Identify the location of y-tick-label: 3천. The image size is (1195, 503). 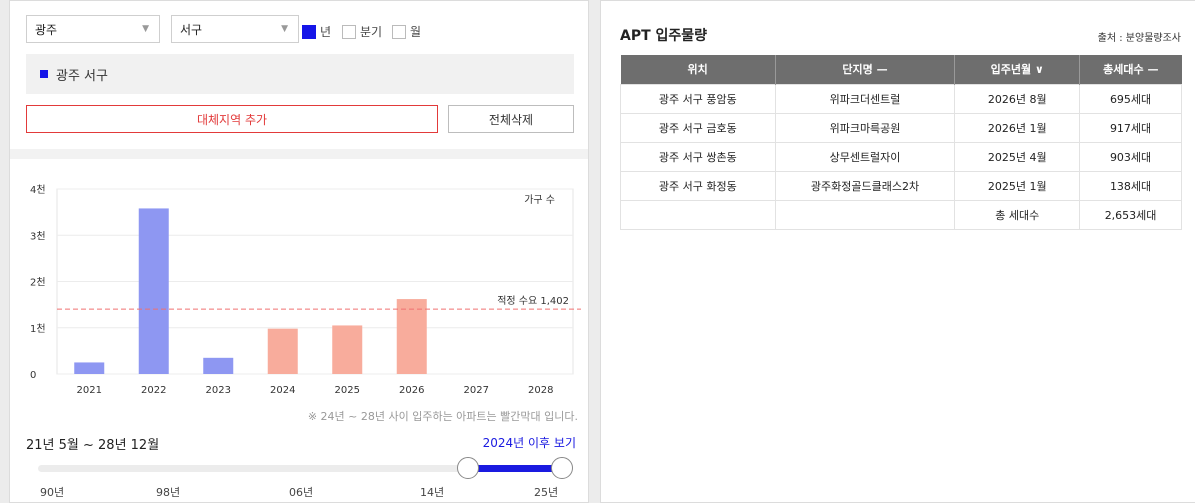
(38, 236).